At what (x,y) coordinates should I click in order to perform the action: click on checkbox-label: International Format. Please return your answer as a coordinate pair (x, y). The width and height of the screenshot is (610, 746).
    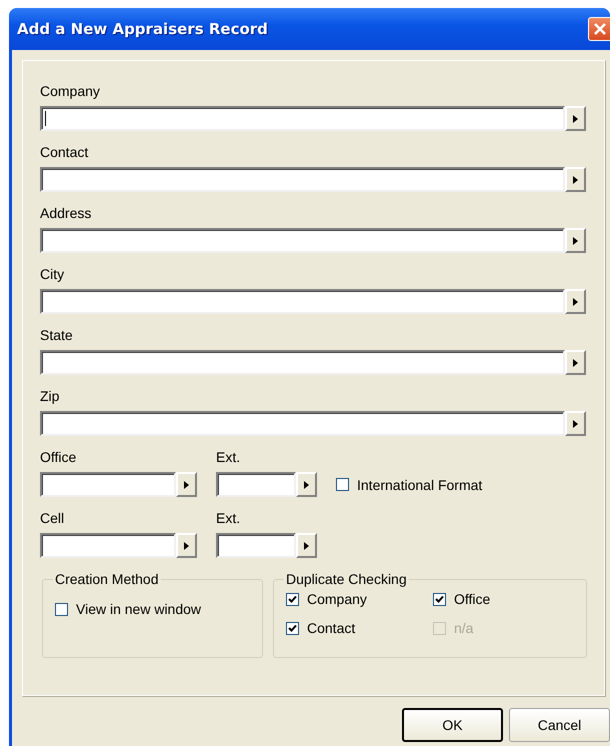
    Looking at the image, I should click on (419, 484).